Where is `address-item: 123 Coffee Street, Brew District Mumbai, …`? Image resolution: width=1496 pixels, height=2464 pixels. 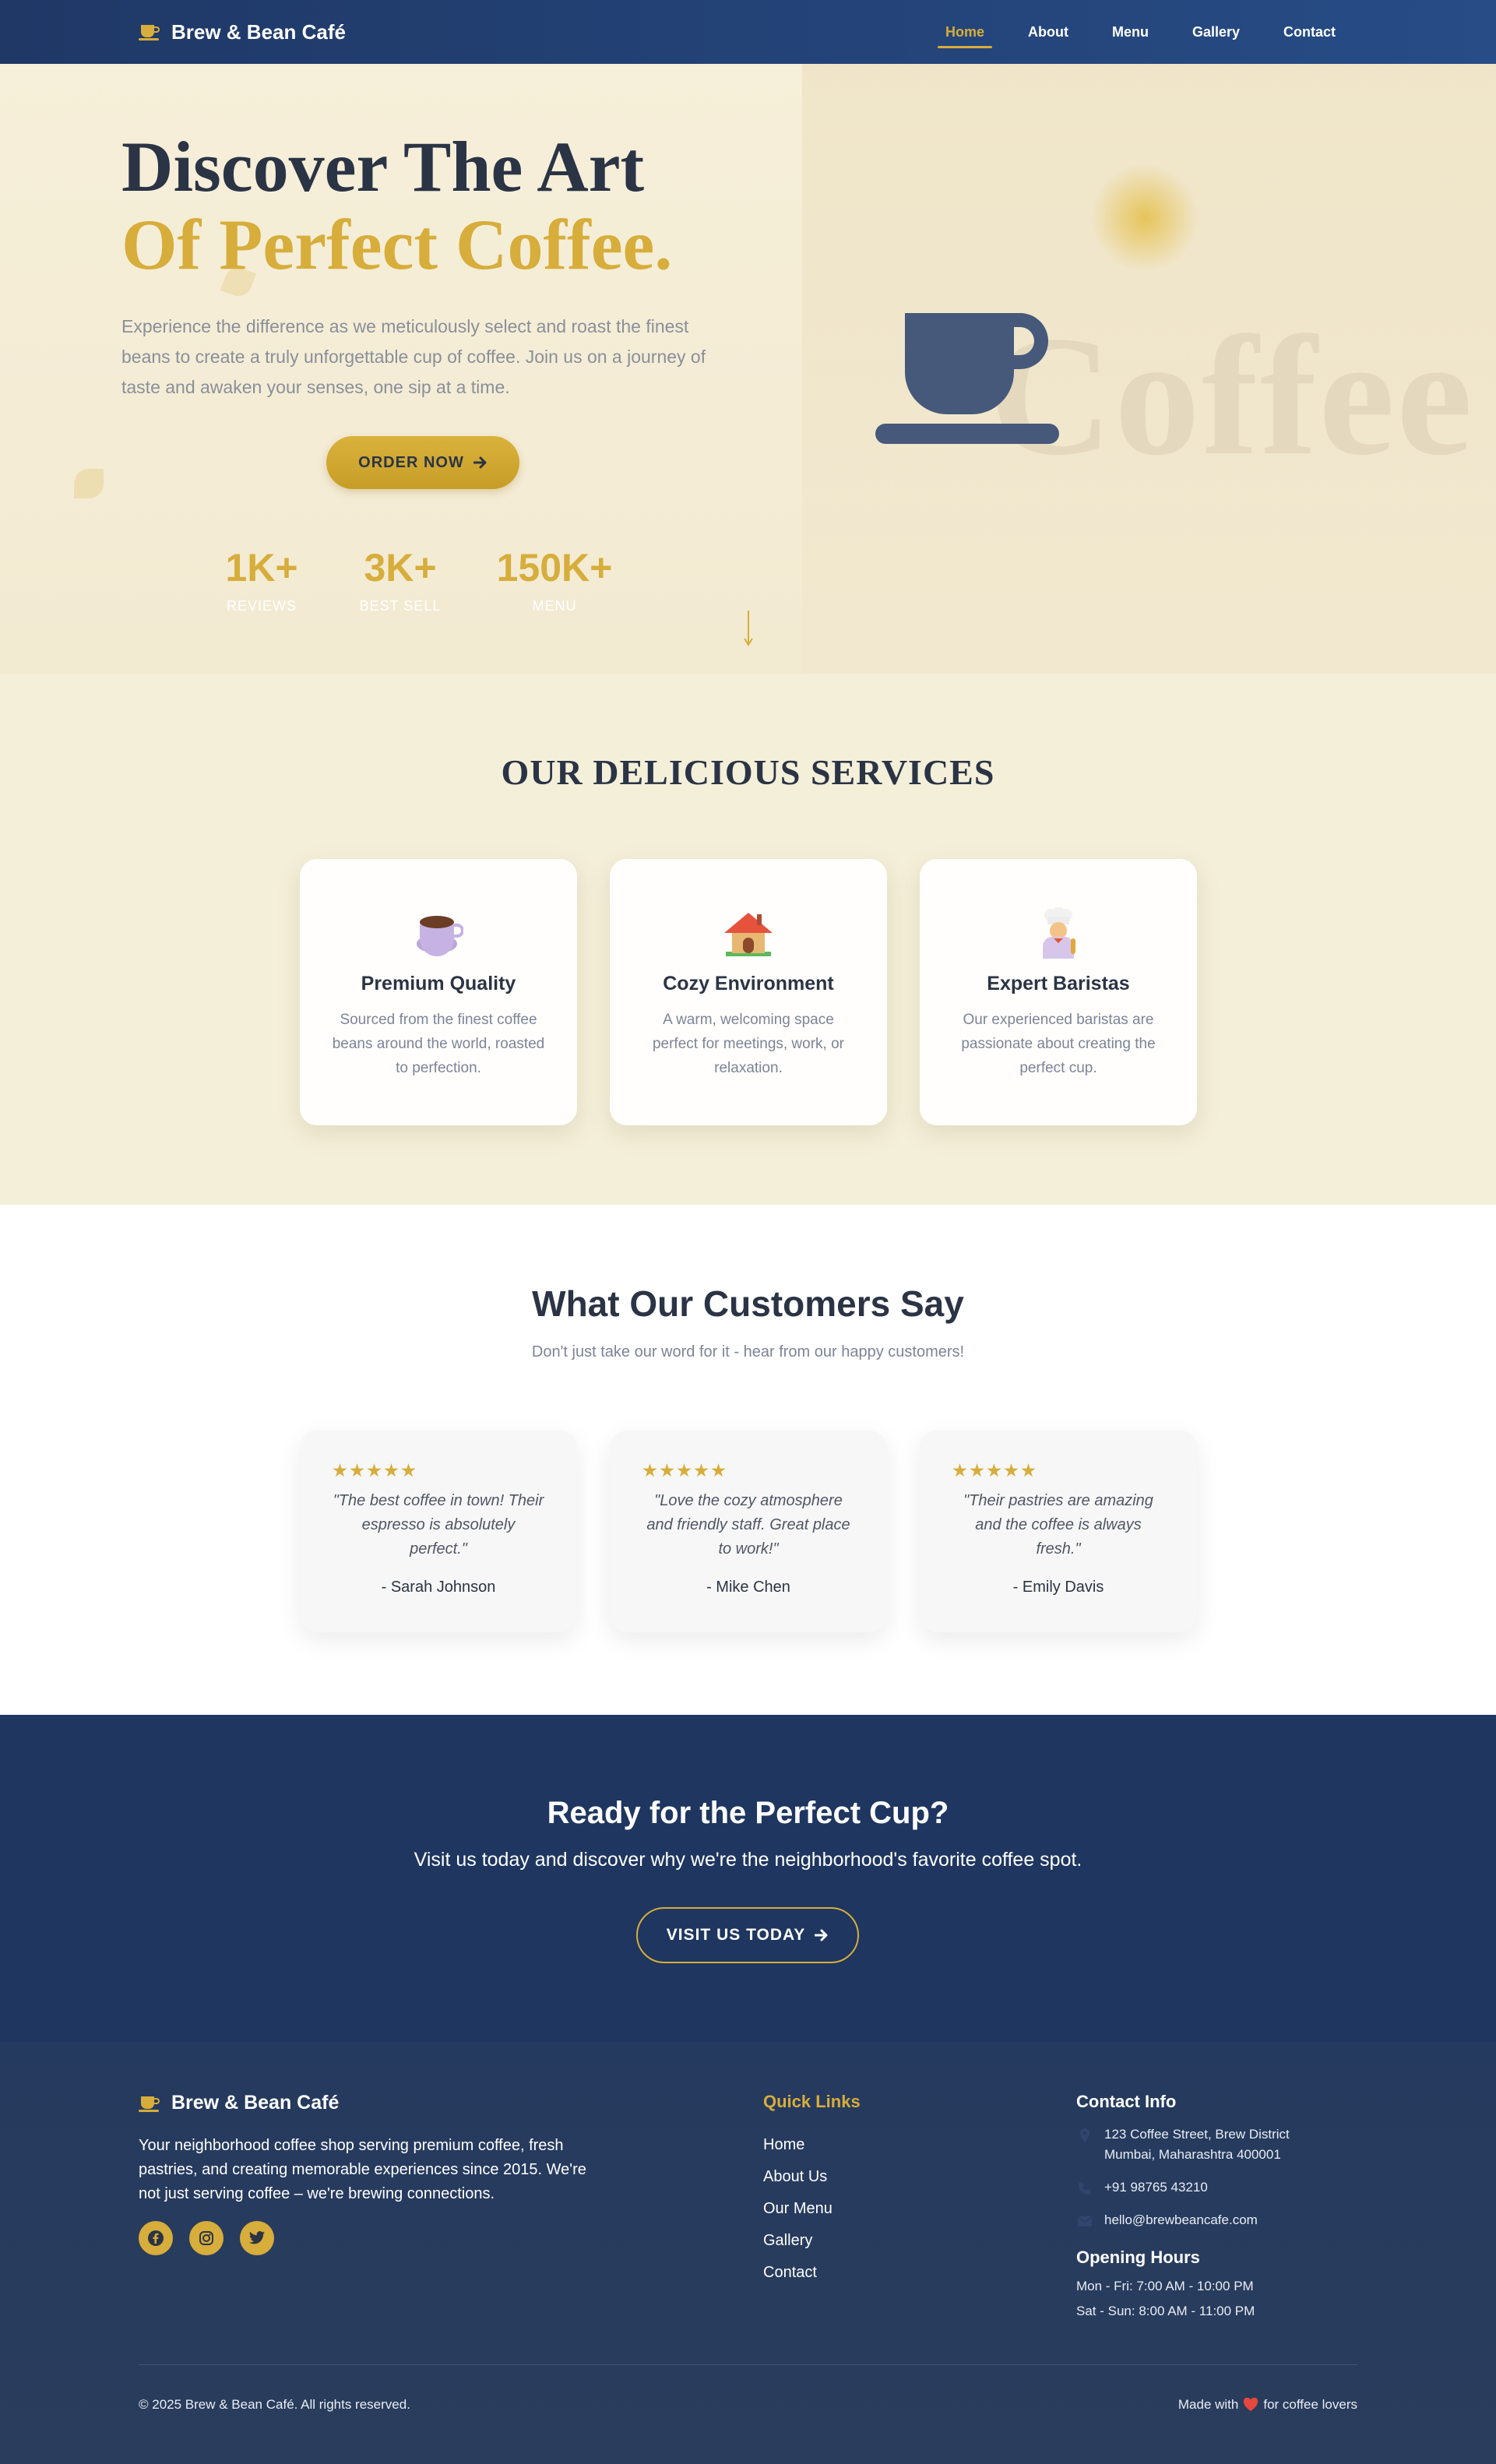 address-item: 123 Coffee Street, Brew District Mumbai, … is located at coordinates (1224, 2144).